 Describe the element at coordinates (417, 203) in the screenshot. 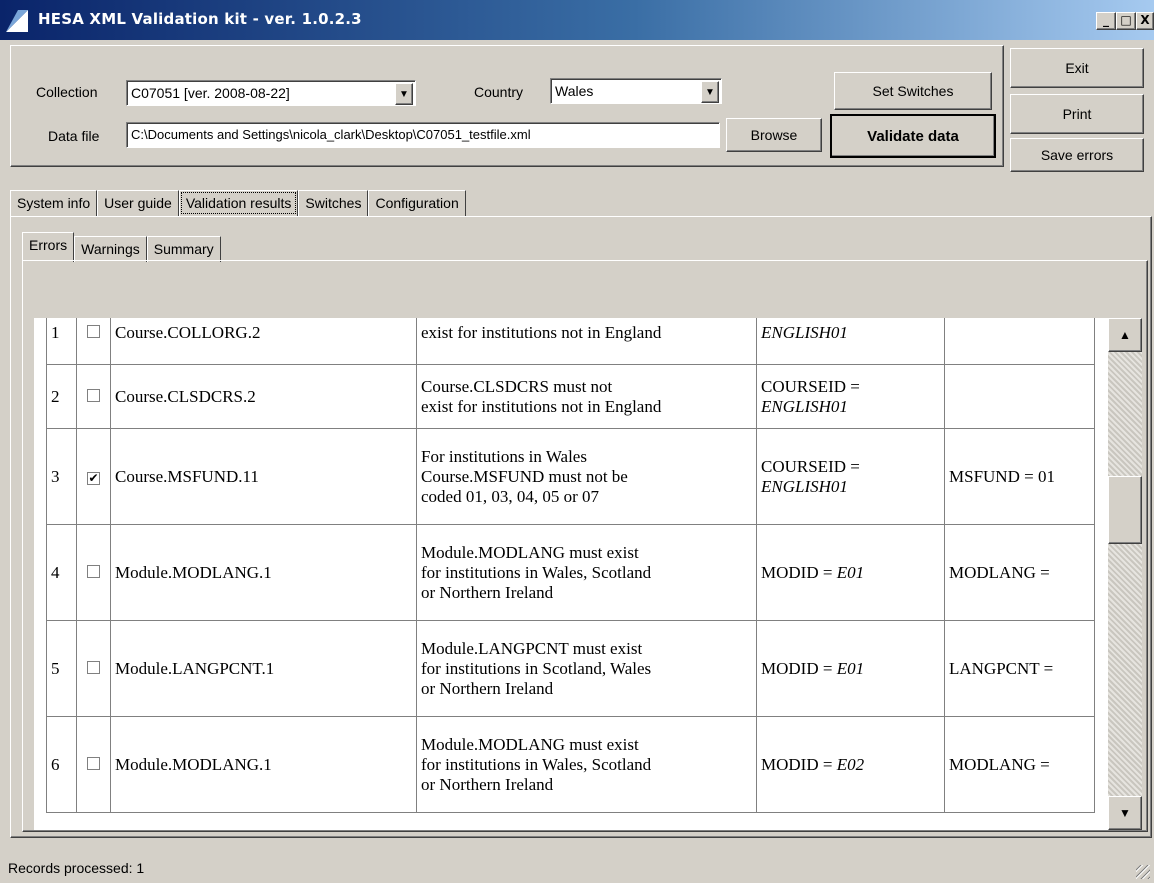

I see `tab-configuration: Configuration` at that location.